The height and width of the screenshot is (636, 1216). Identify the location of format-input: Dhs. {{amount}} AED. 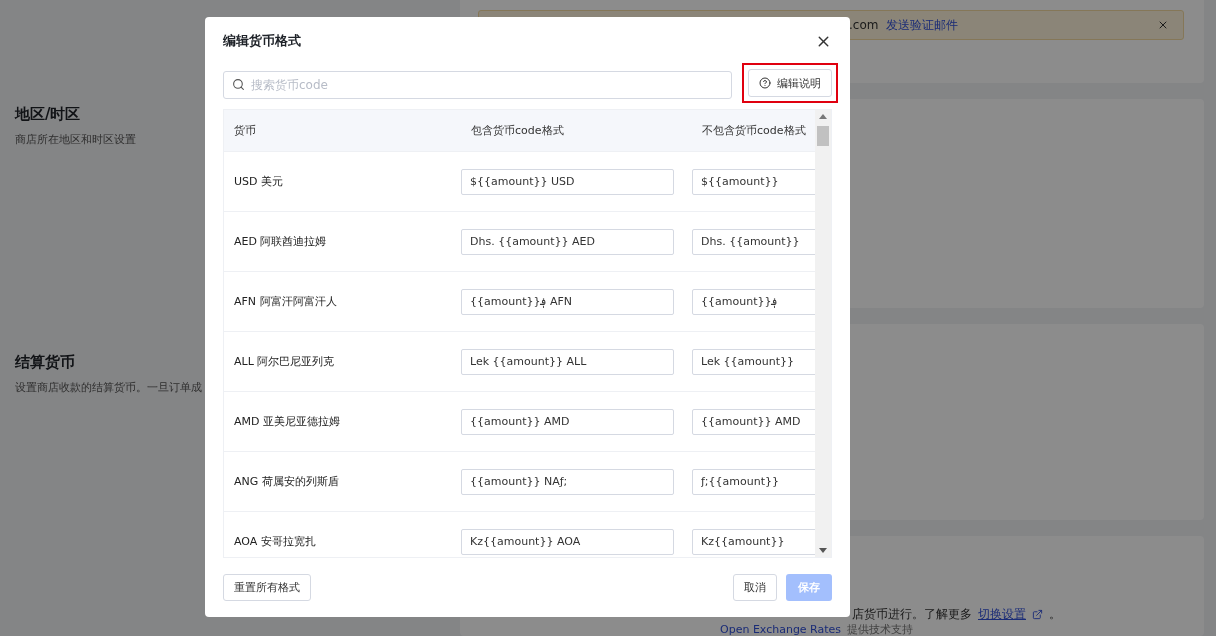
(567, 241).